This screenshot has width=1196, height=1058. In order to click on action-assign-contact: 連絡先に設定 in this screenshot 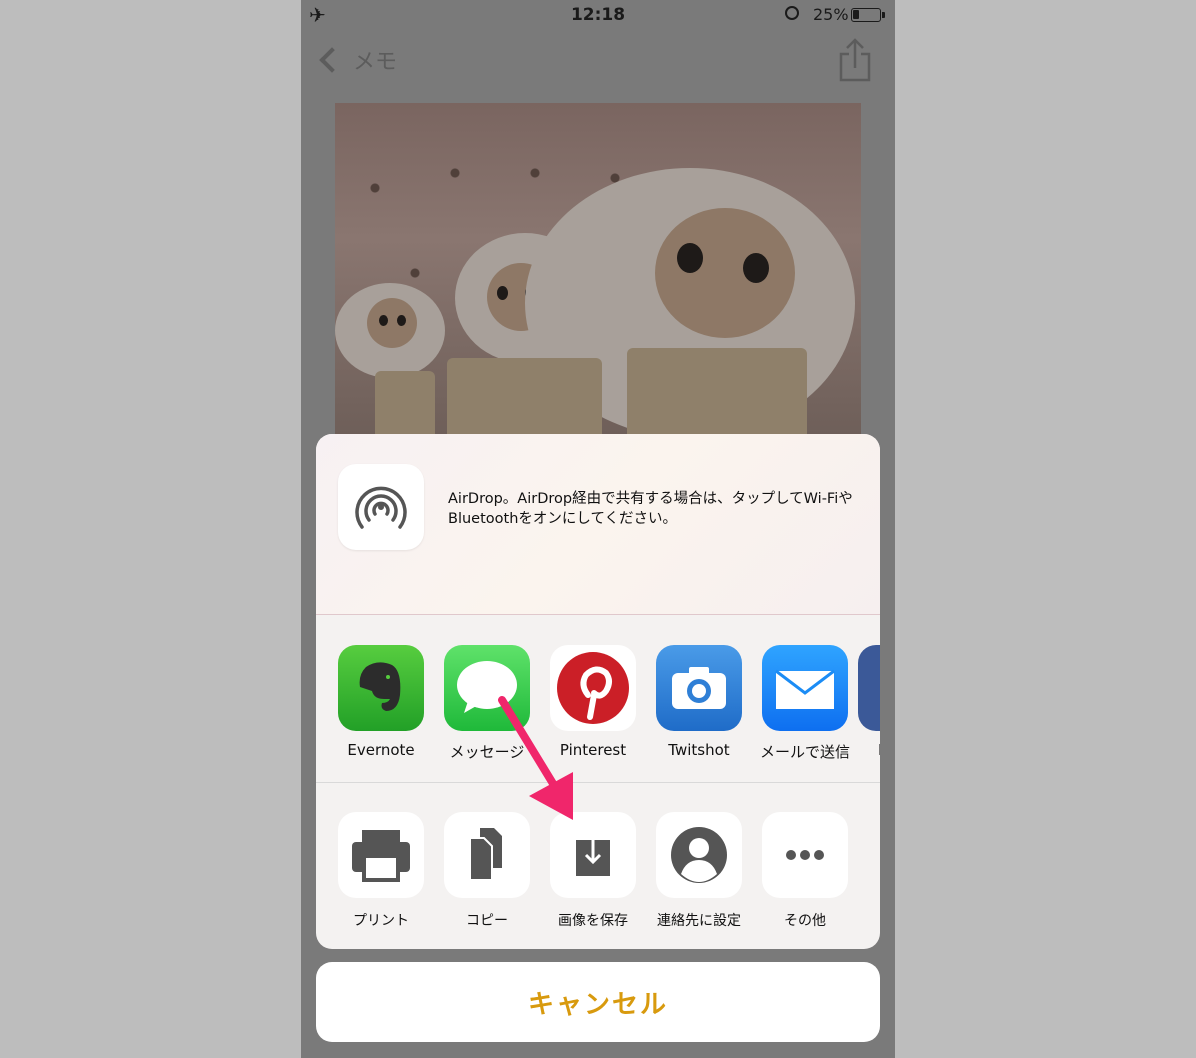, I will do `click(699, 871)`.